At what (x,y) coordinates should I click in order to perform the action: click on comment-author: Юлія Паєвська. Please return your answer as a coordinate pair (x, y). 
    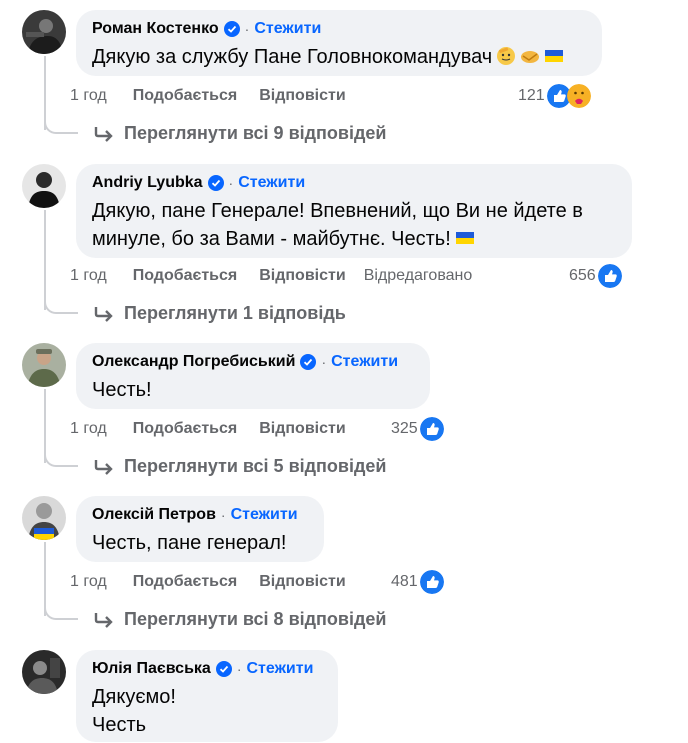
    Looking at the image, I should click on (151, 669).